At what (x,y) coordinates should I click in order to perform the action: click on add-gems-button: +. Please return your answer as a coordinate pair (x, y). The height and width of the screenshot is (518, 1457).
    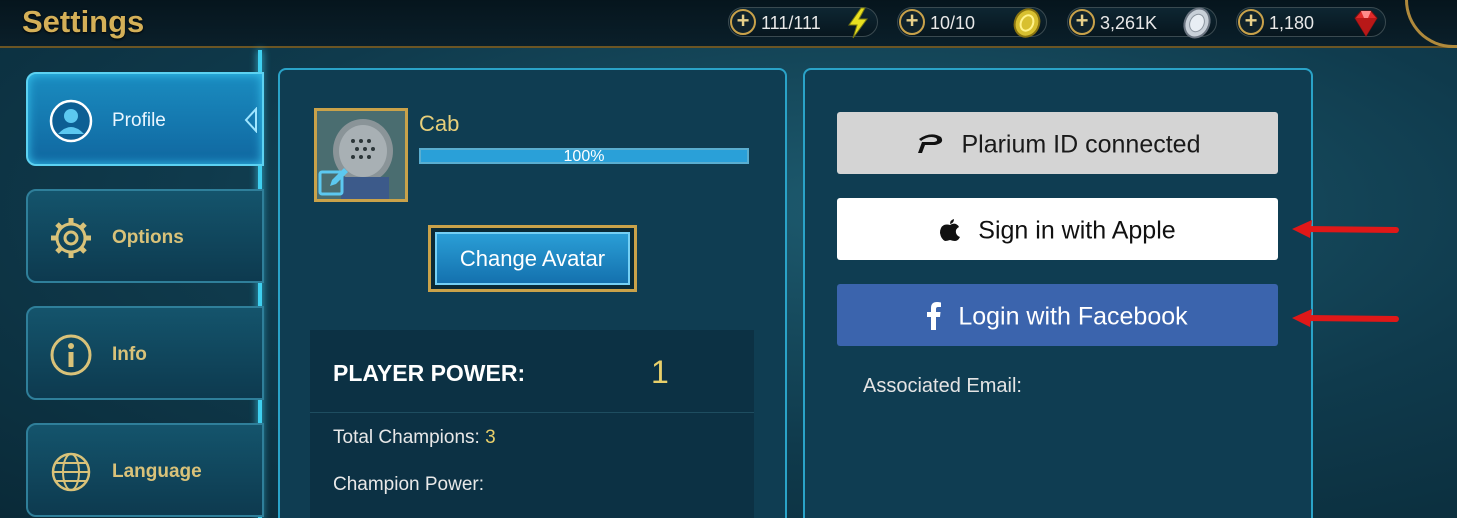
    Looking at the image, I should click on (1251, 22).